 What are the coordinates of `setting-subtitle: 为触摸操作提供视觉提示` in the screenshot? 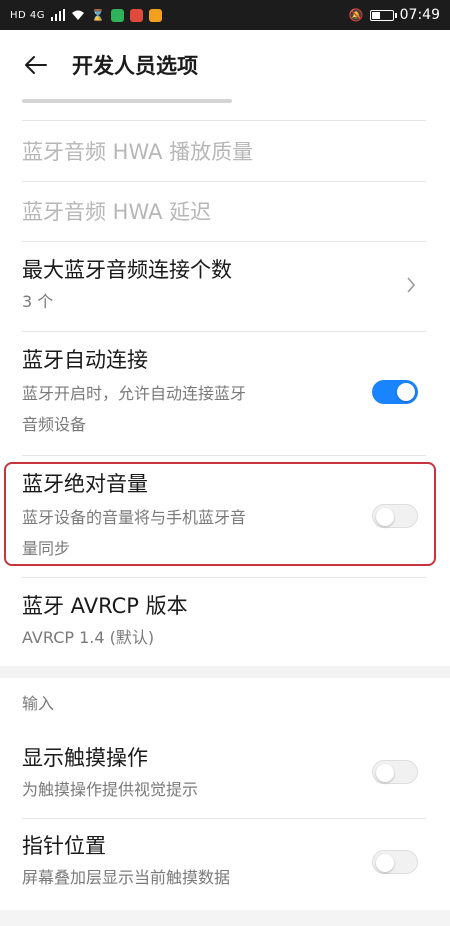 It's located at (110, 789).